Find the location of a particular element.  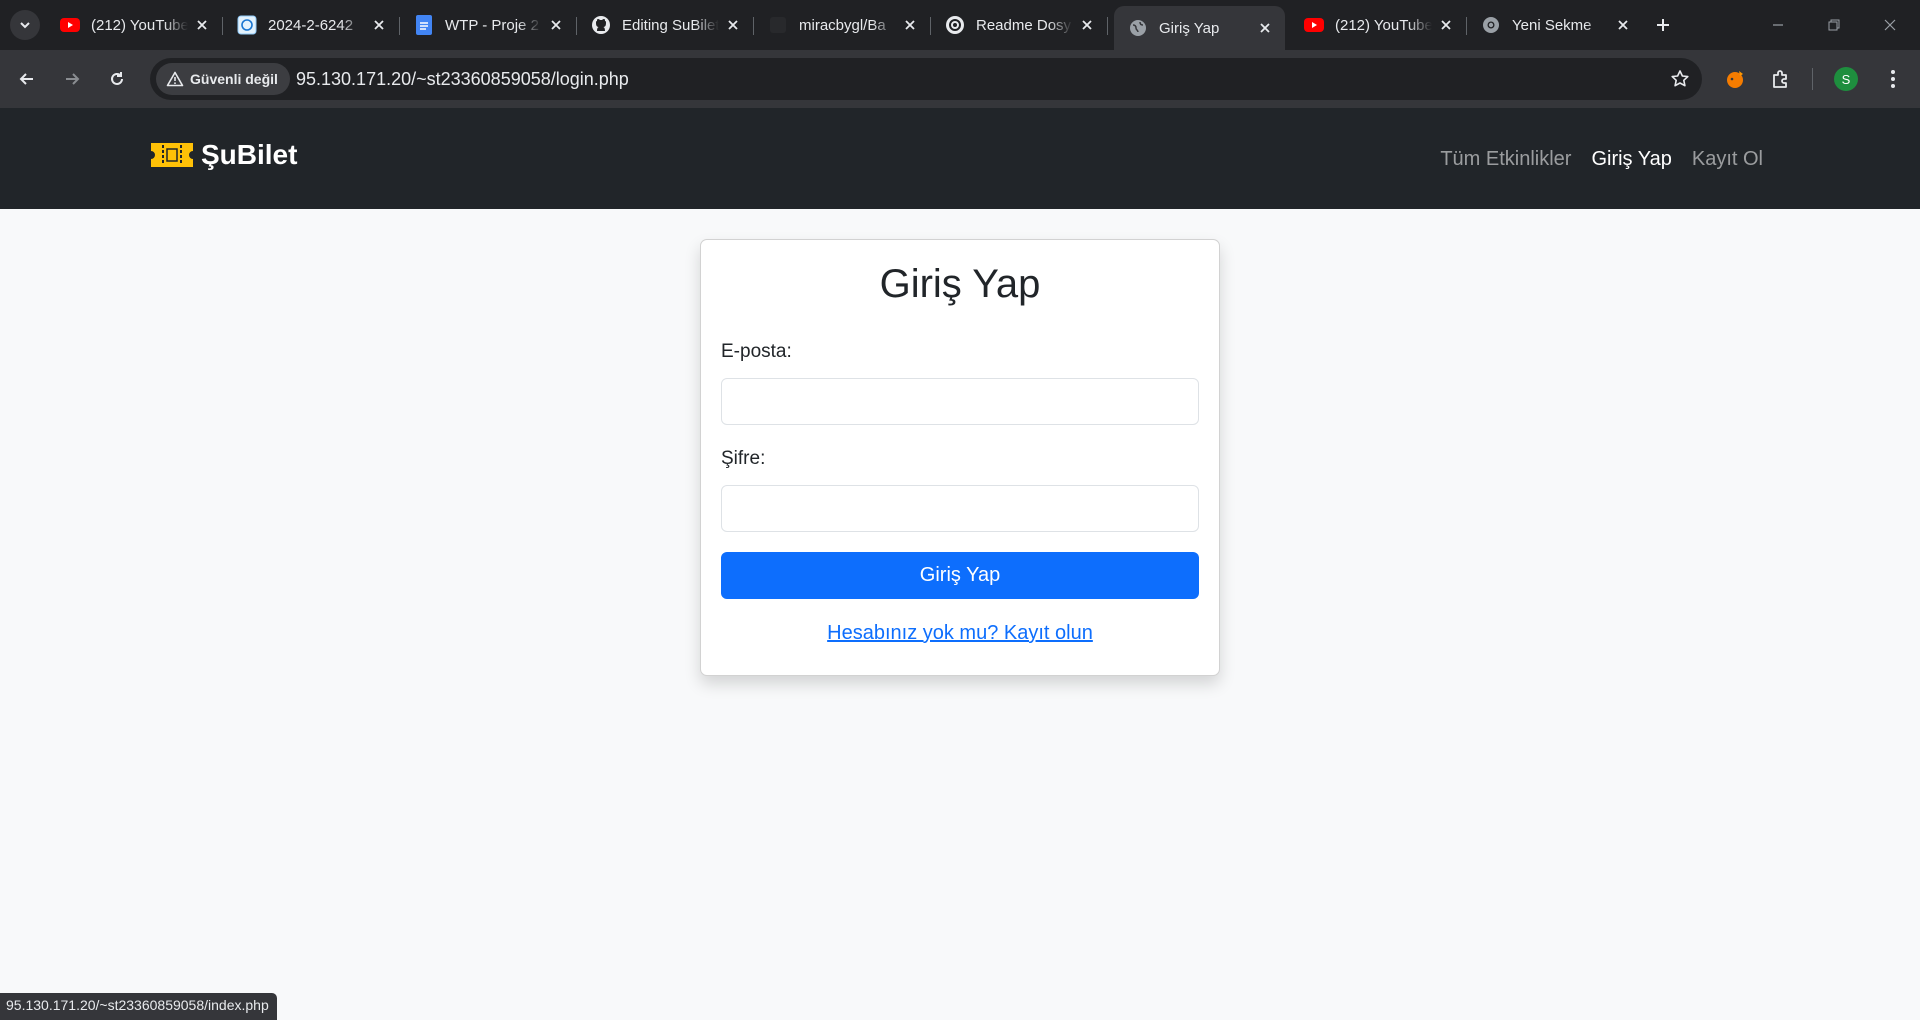

brand-logo: ŞuBilet is located at coordinates (223, 155).